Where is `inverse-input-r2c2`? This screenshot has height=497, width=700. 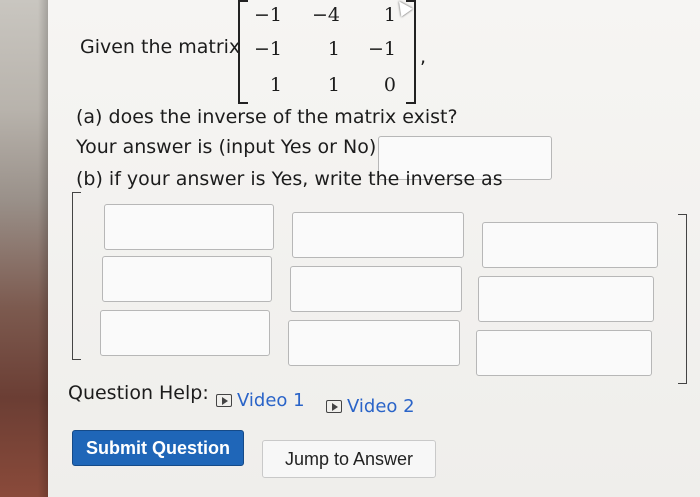
inverse-input-r2c2 is located at coordinates (376, 289).